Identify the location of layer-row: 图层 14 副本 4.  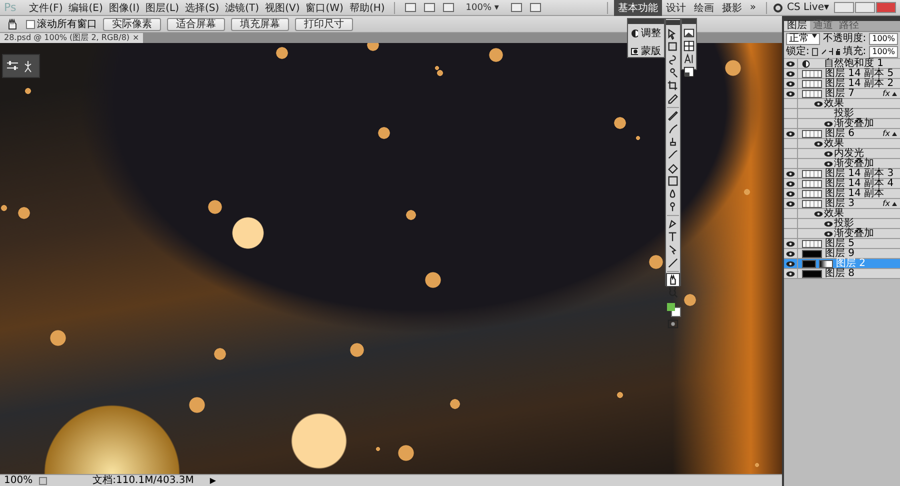
(842, 184).